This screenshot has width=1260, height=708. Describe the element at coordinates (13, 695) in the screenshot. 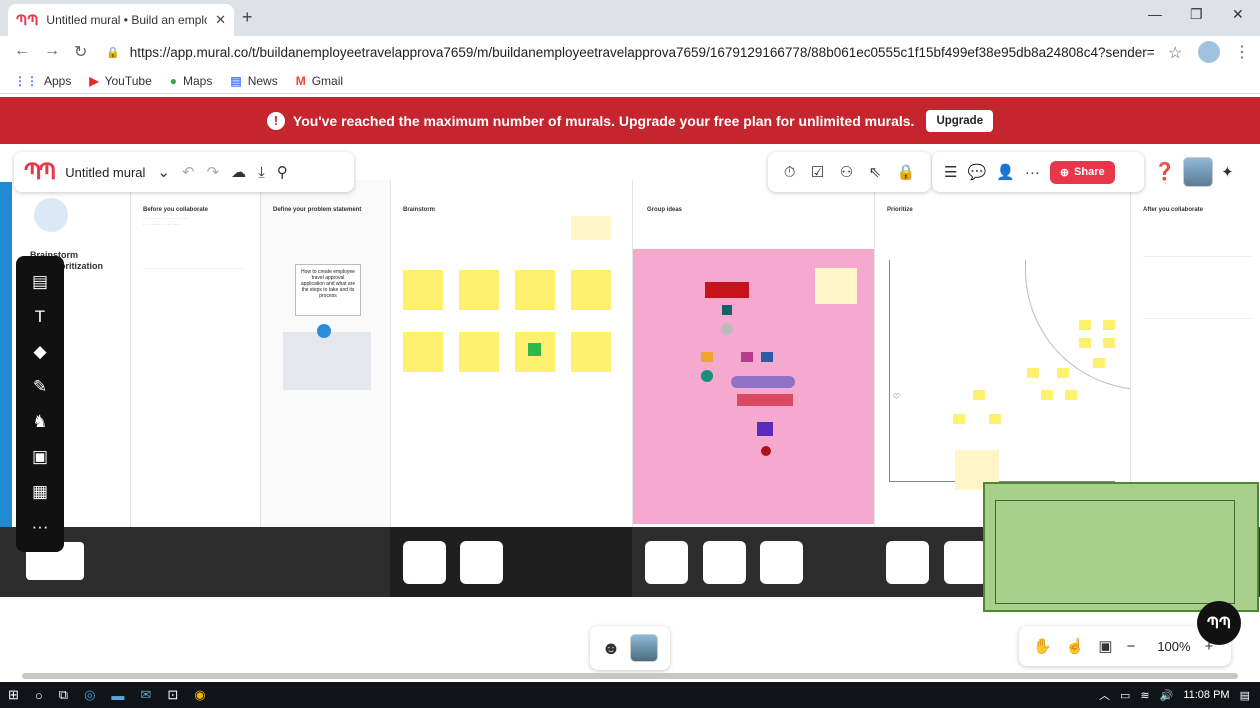

I see `windows-start-icon: ⊞` at that location.